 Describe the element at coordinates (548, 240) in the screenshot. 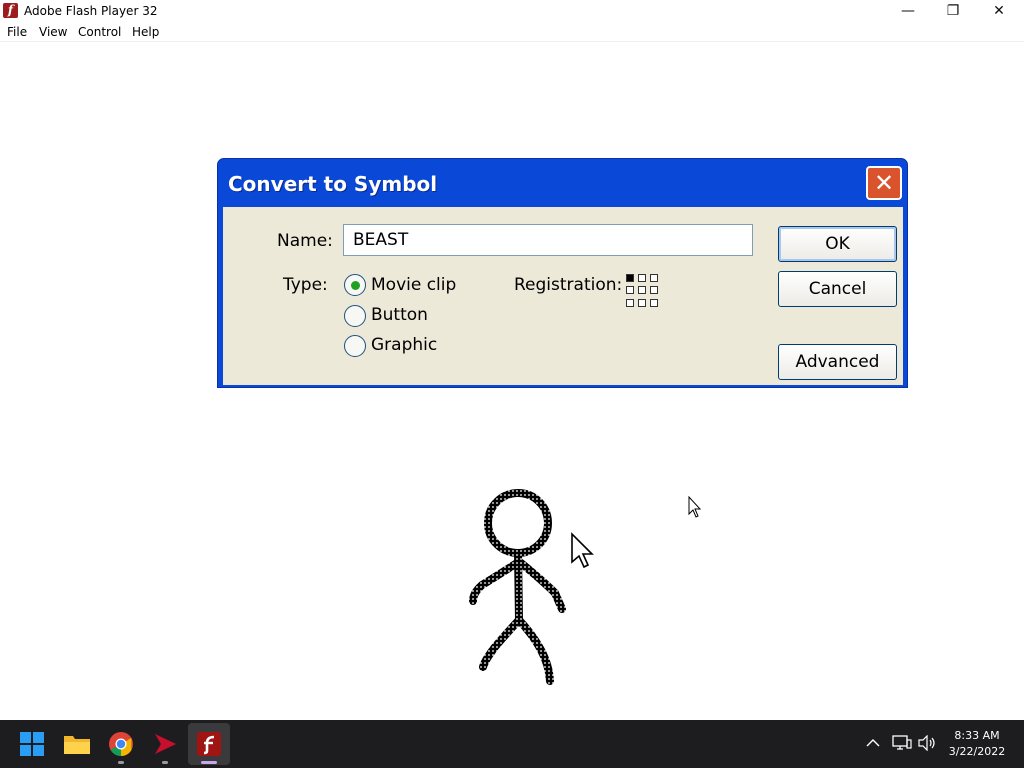

I see `symbol-name-input: BEAST` at that location.